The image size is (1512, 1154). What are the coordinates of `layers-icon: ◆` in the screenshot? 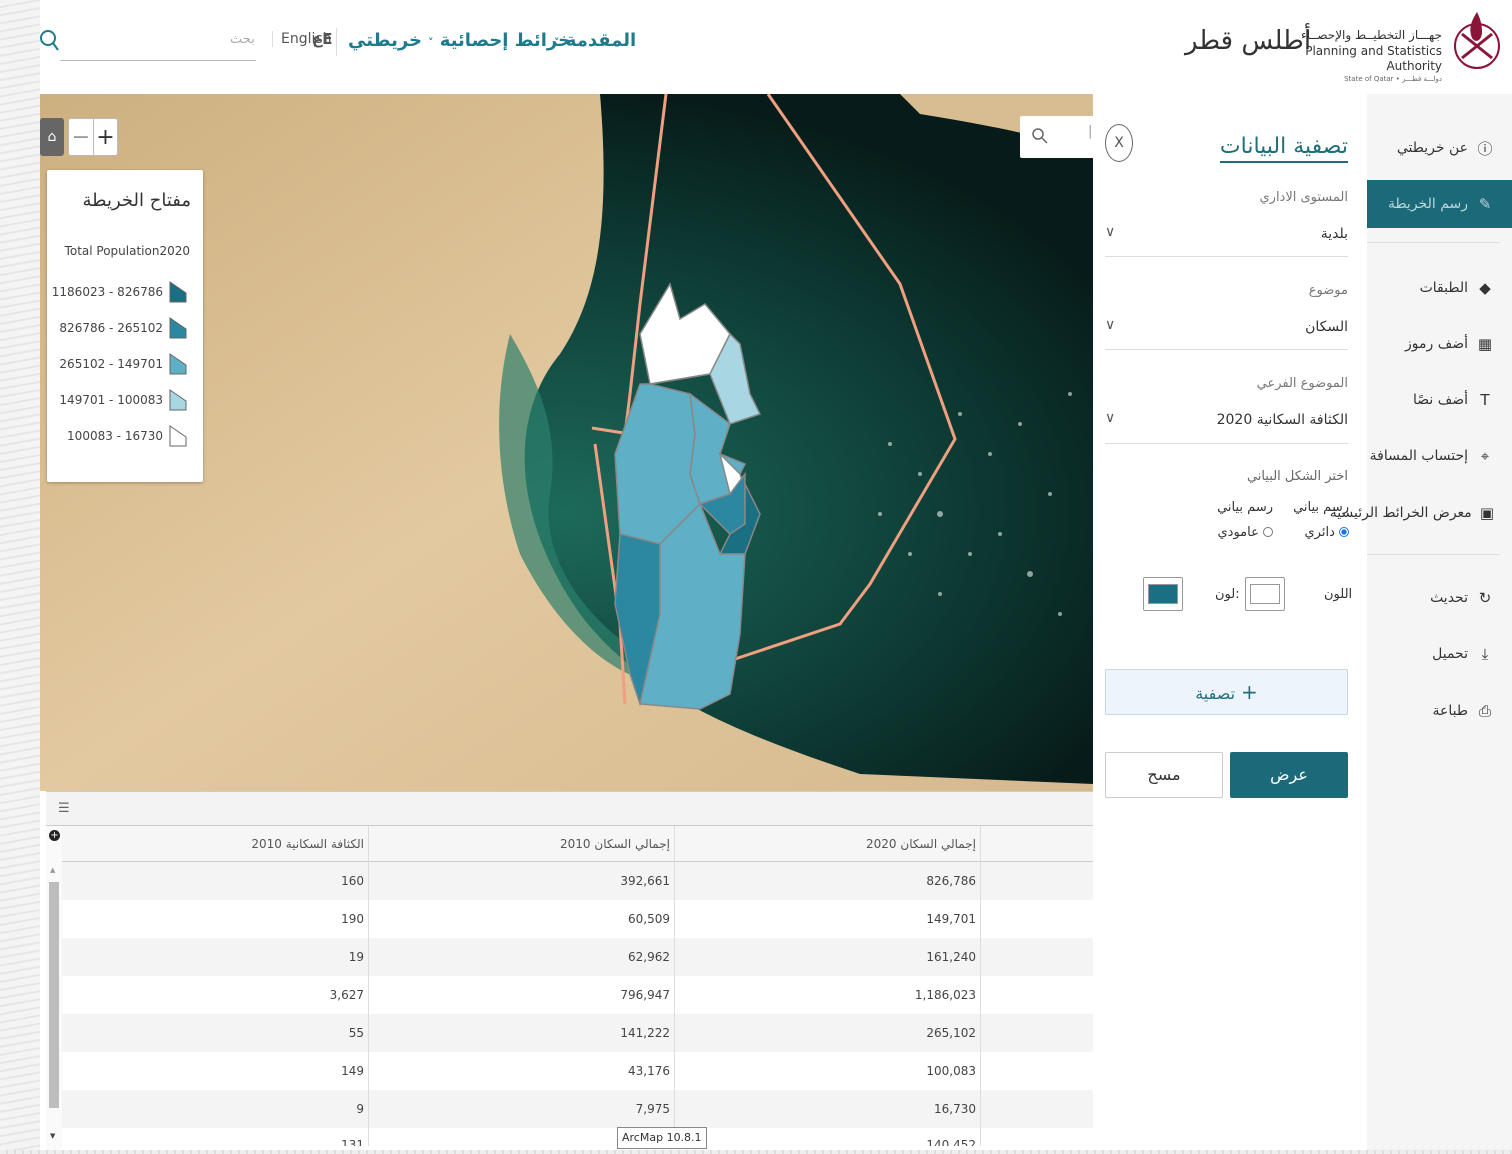 It's located at (1485, 288).